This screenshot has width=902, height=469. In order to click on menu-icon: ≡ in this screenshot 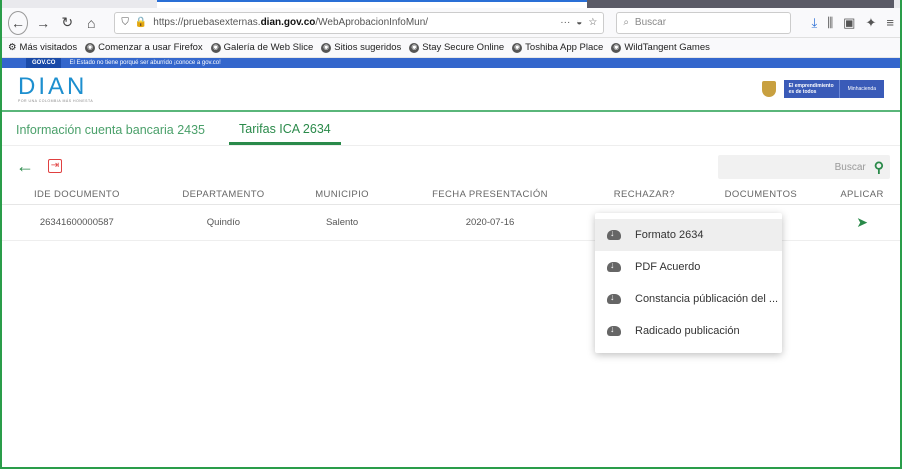, I will do `click(890, 23)`.